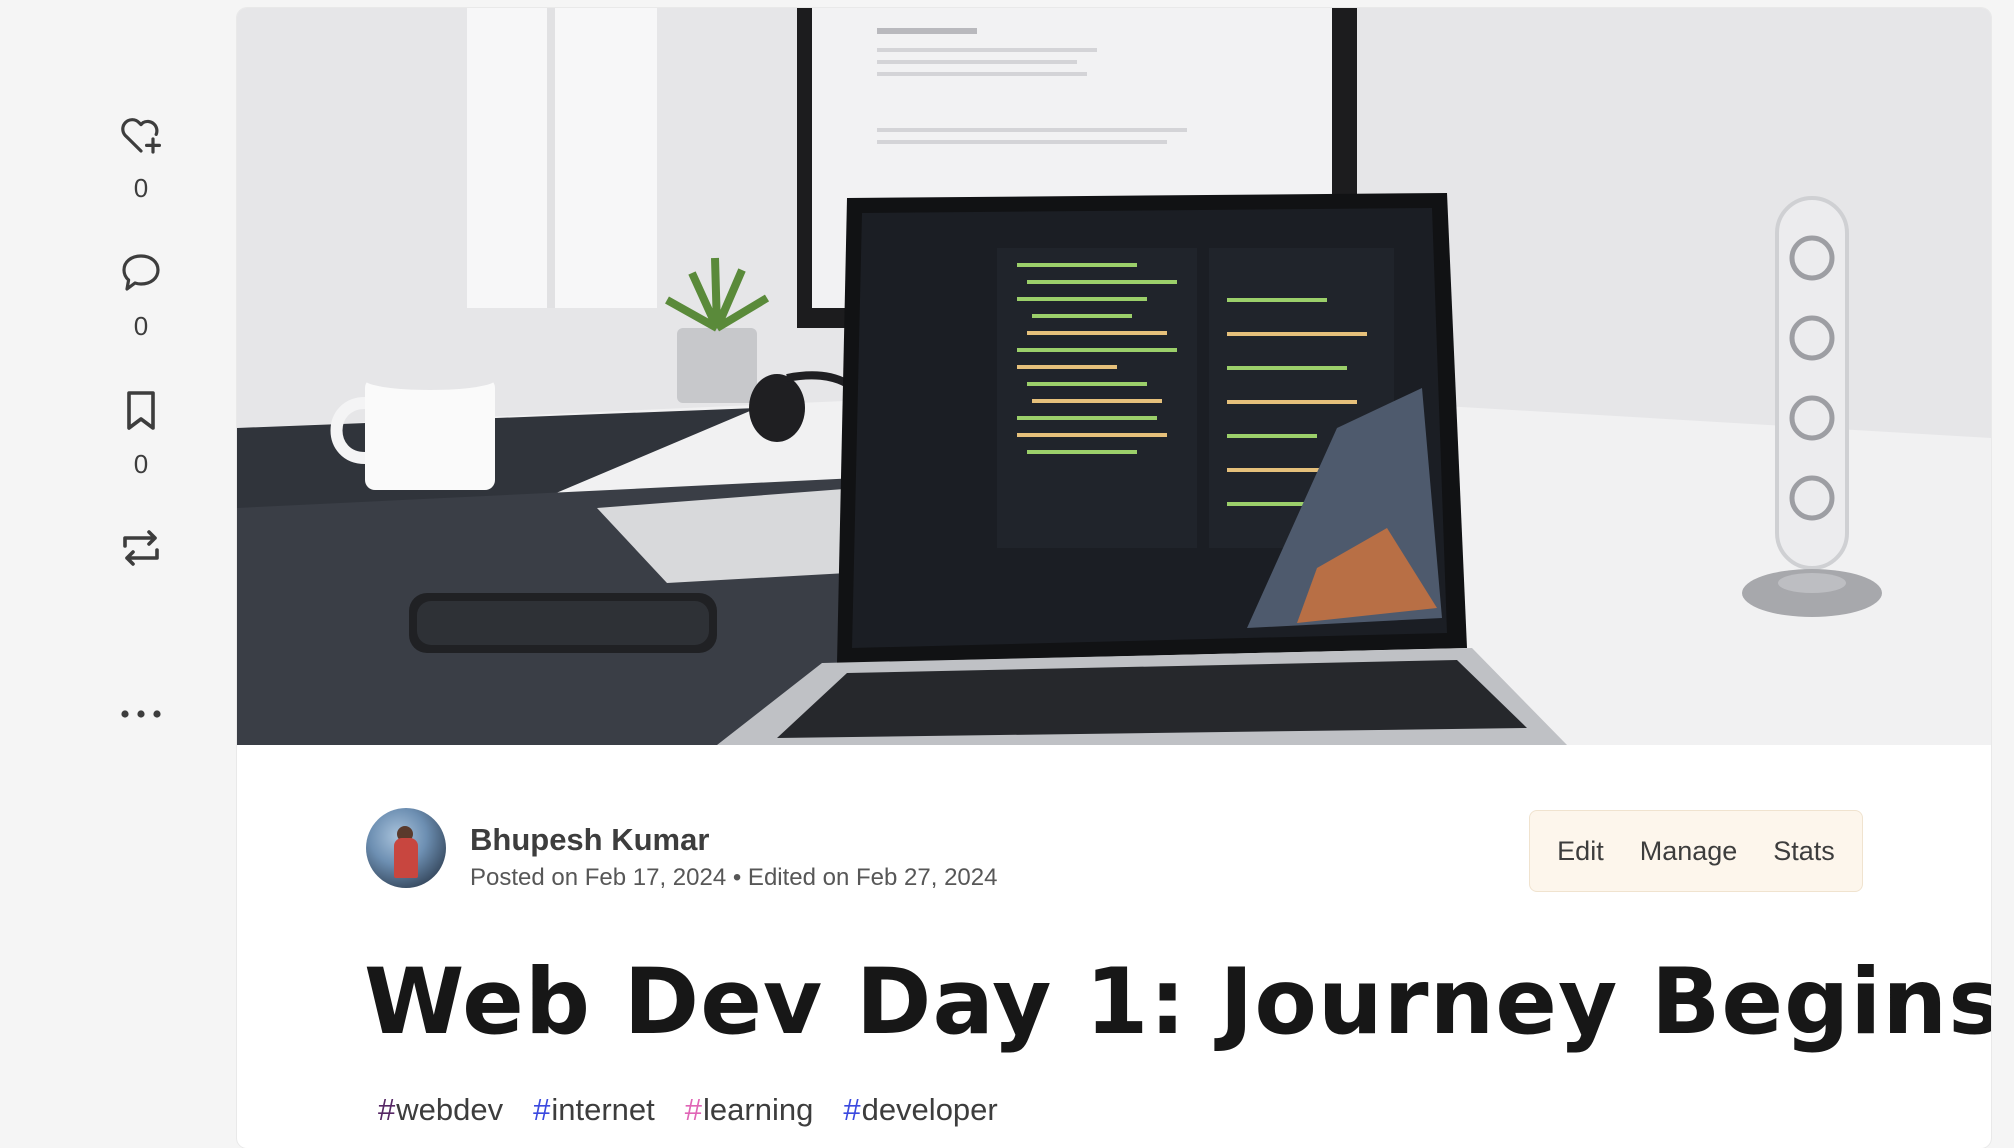  I want to click on author-actions: Edit Manage Stats, so click(1696, 851).